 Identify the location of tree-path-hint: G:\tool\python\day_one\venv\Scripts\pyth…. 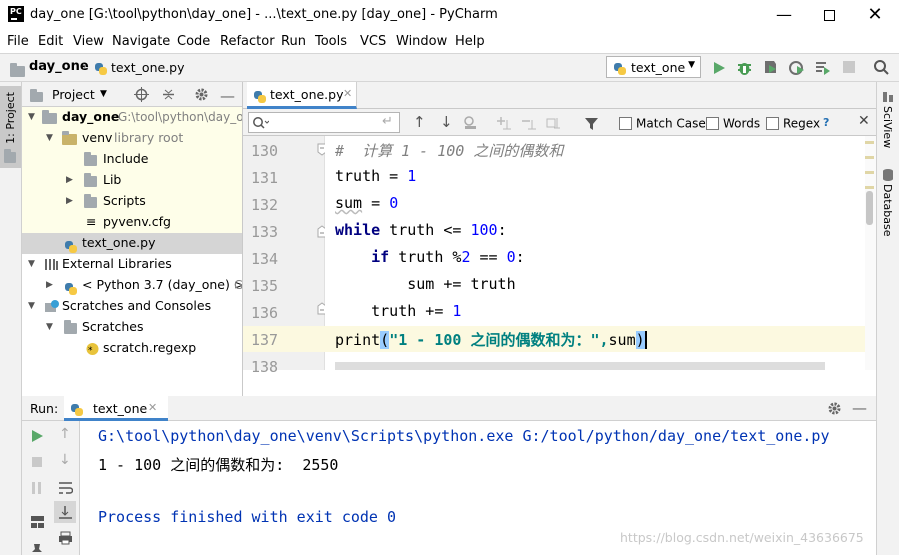
(238, 285).